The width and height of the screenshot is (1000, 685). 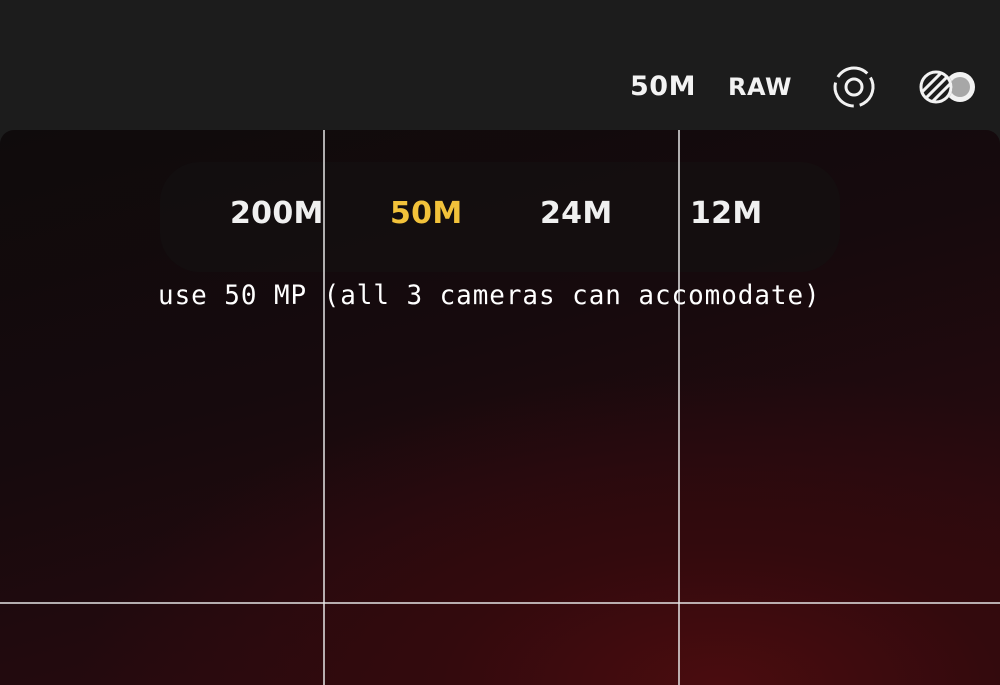 I want to click on filter-icon, so click(x=949, y=87).